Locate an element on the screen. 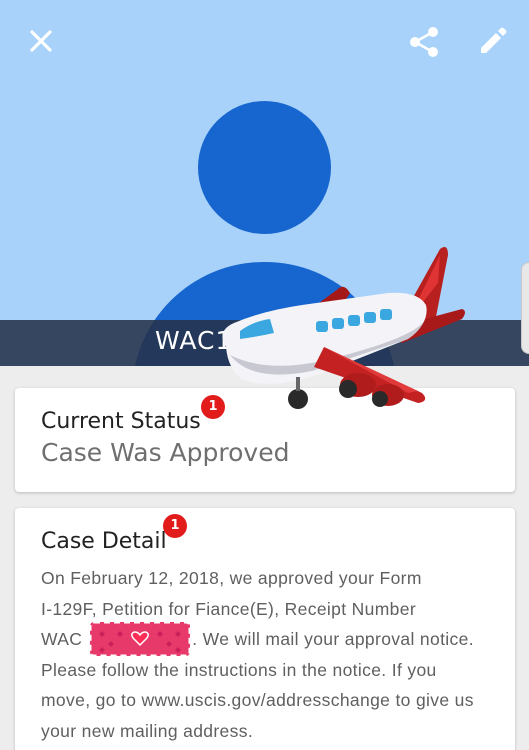  airplane-sticker is located at coordinates (343, 328).